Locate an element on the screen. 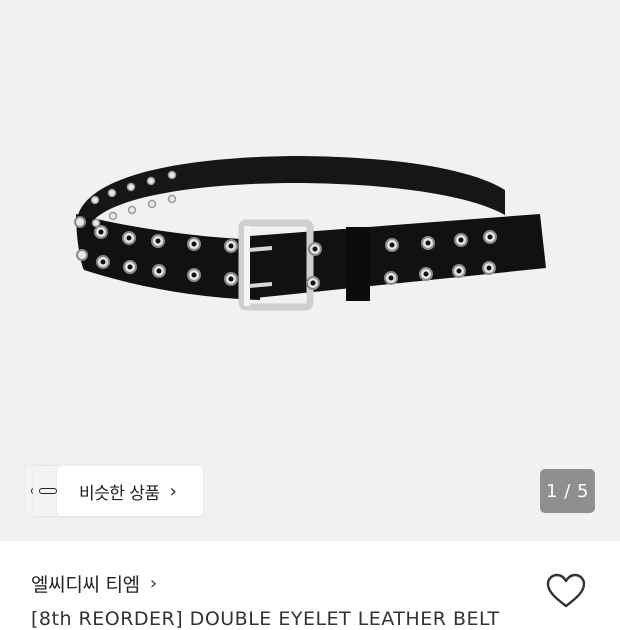 The height and width of the screenshot is (630, 620). brand-link: 엘씨디씨 티엠 › is located at coordinates (94, 583).